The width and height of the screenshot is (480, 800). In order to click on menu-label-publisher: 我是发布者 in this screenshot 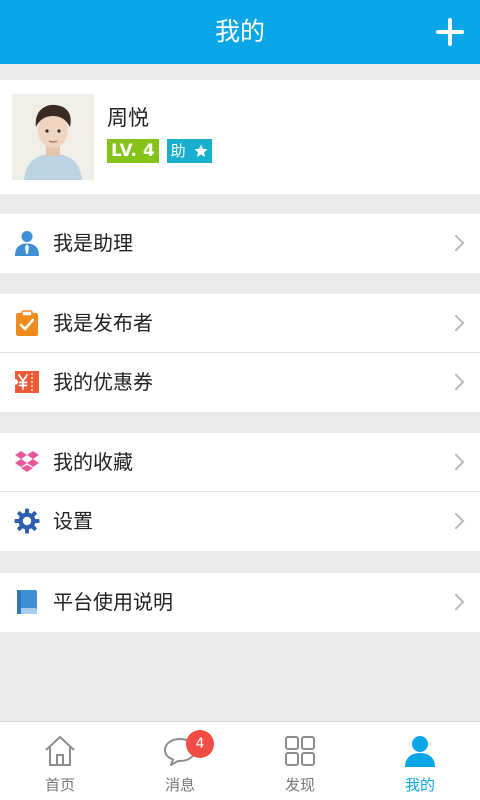, I will do `click(103, 323)`.